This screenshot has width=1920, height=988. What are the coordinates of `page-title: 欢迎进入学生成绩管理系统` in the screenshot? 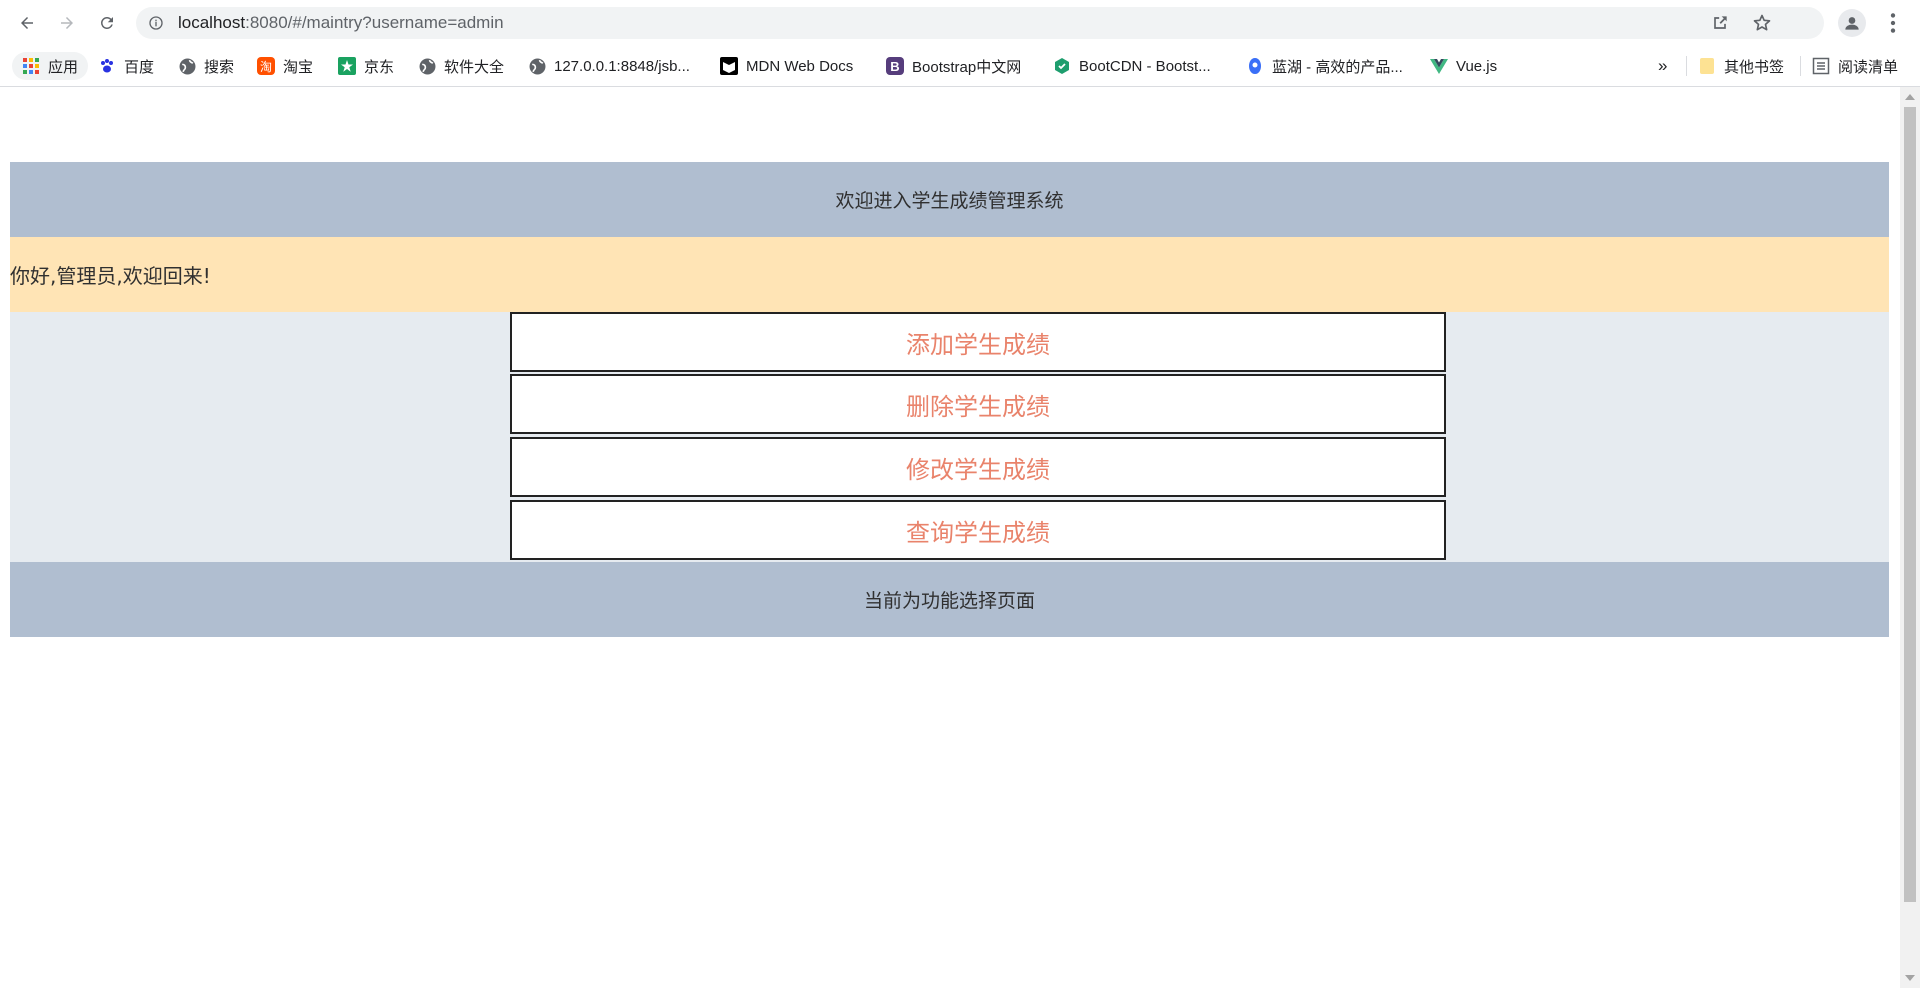 It's located at (949, 201).